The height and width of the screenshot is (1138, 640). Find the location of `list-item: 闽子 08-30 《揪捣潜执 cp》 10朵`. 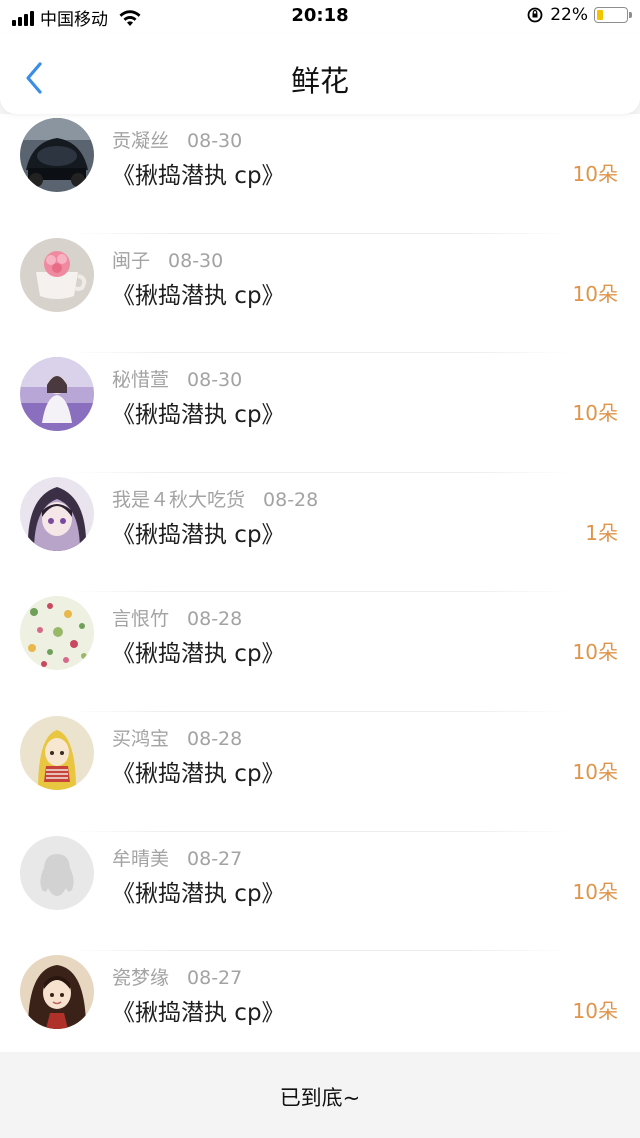

list-item: 闽子 08-30 《揪捣潜执 cp》 10朵 is located at coordinates (320, 294).